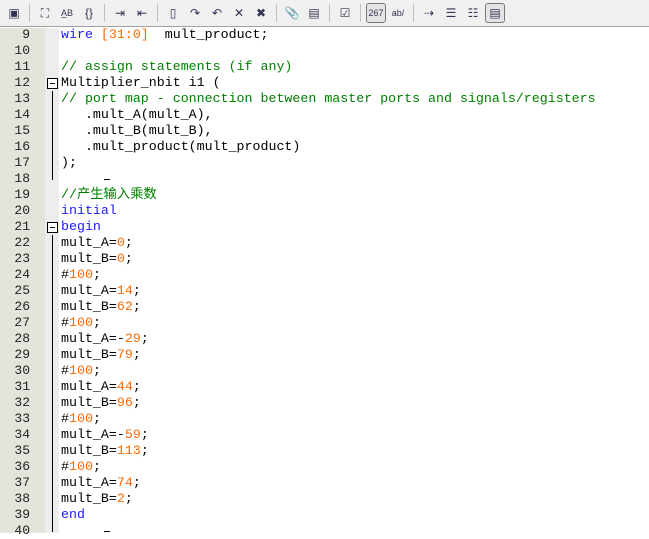  I want to click on number-literal: 29, so click(132, 338).